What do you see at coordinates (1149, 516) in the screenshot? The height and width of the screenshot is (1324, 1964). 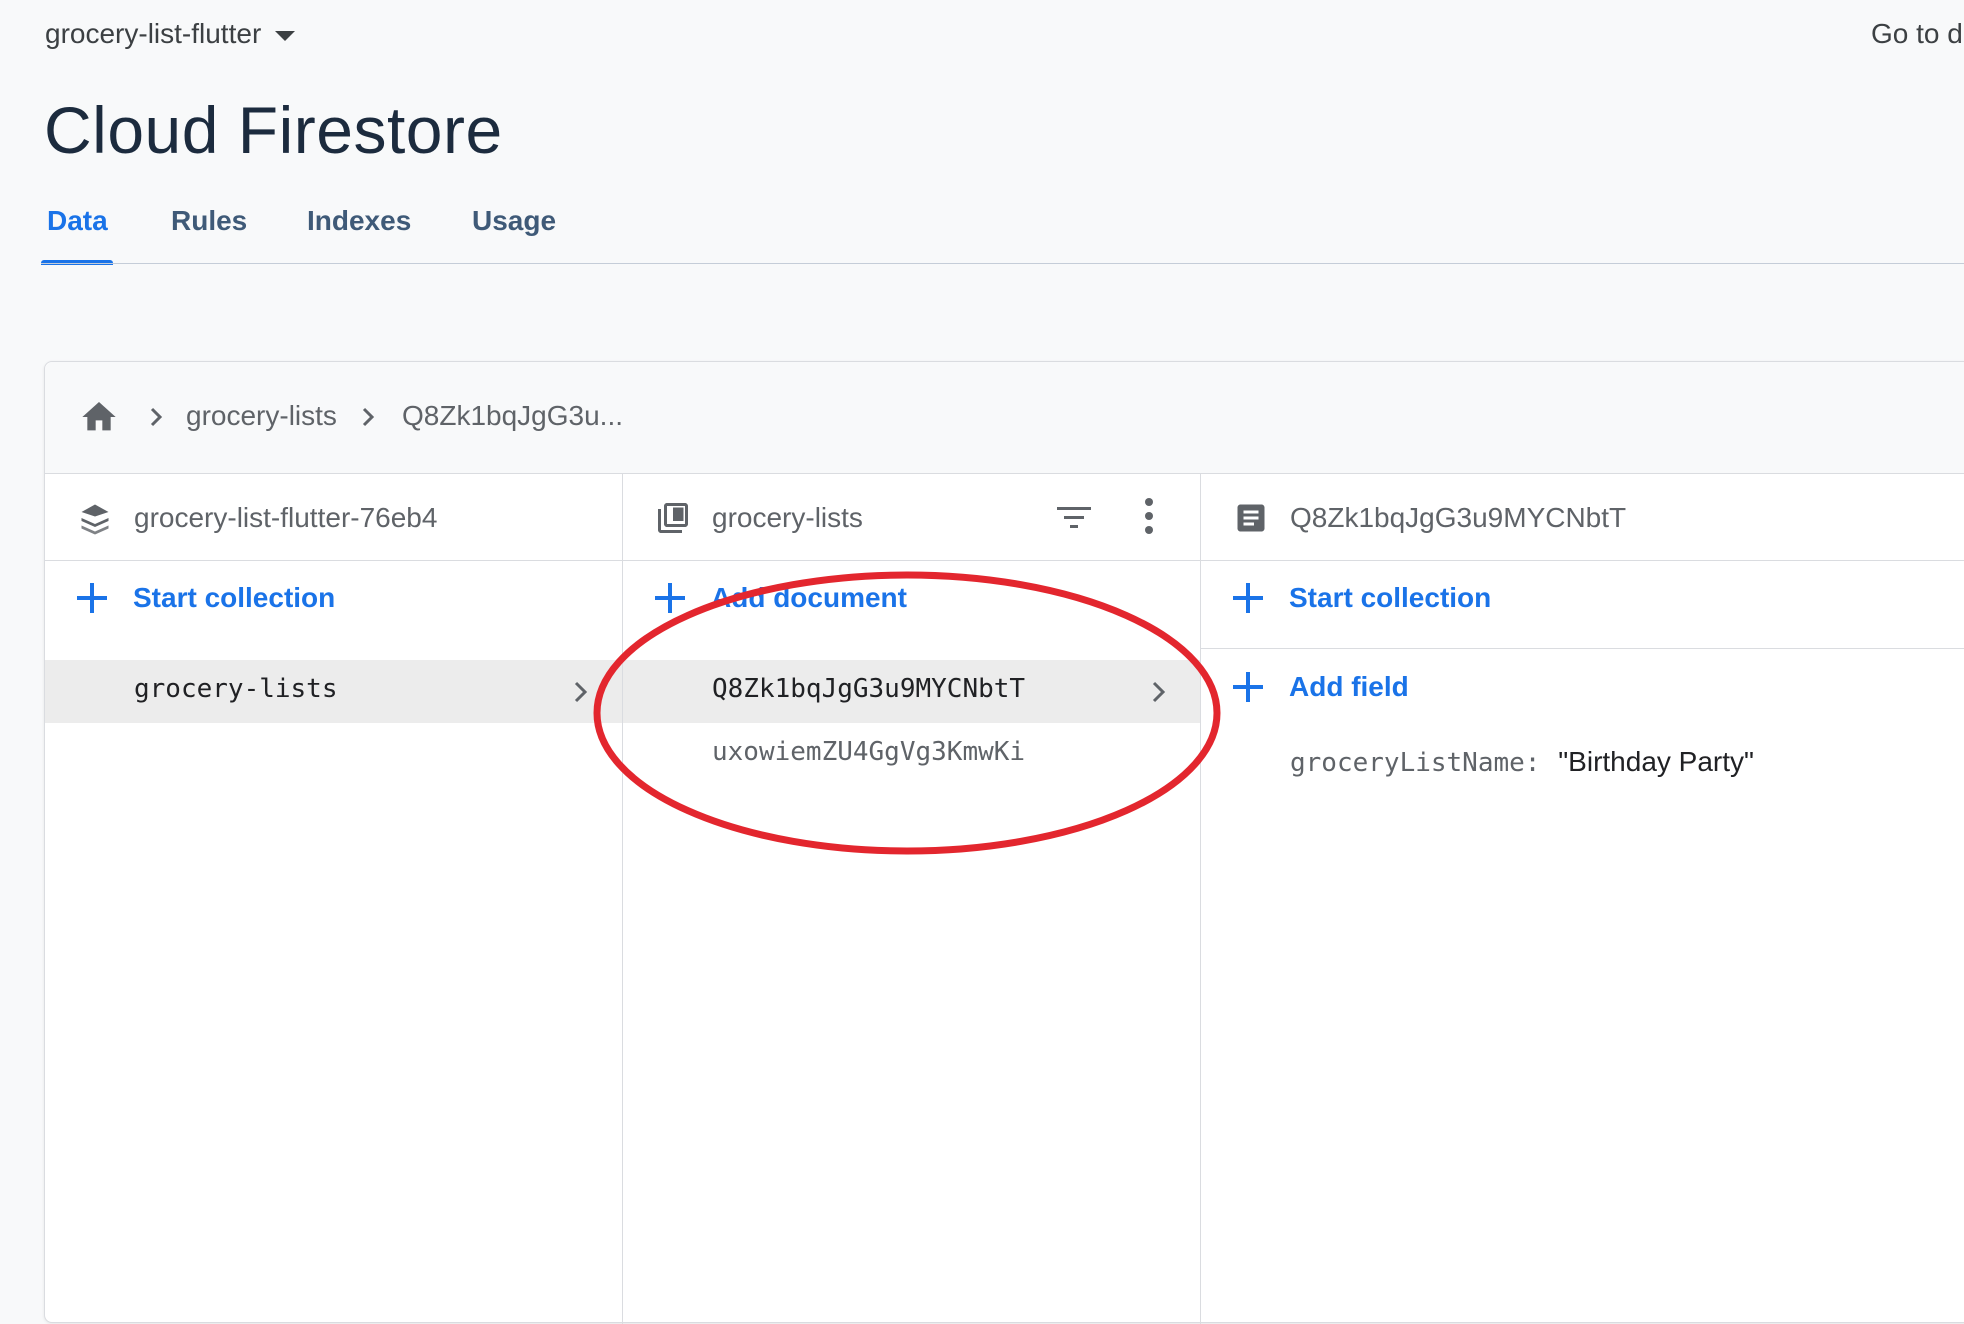 I see `more-vert-icon` at bounding box center [1149, 516].